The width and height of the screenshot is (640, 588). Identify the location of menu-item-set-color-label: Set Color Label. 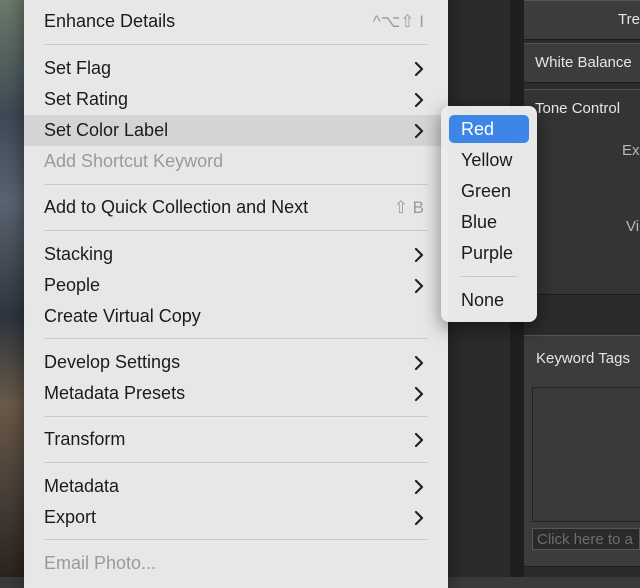
(236, 130).